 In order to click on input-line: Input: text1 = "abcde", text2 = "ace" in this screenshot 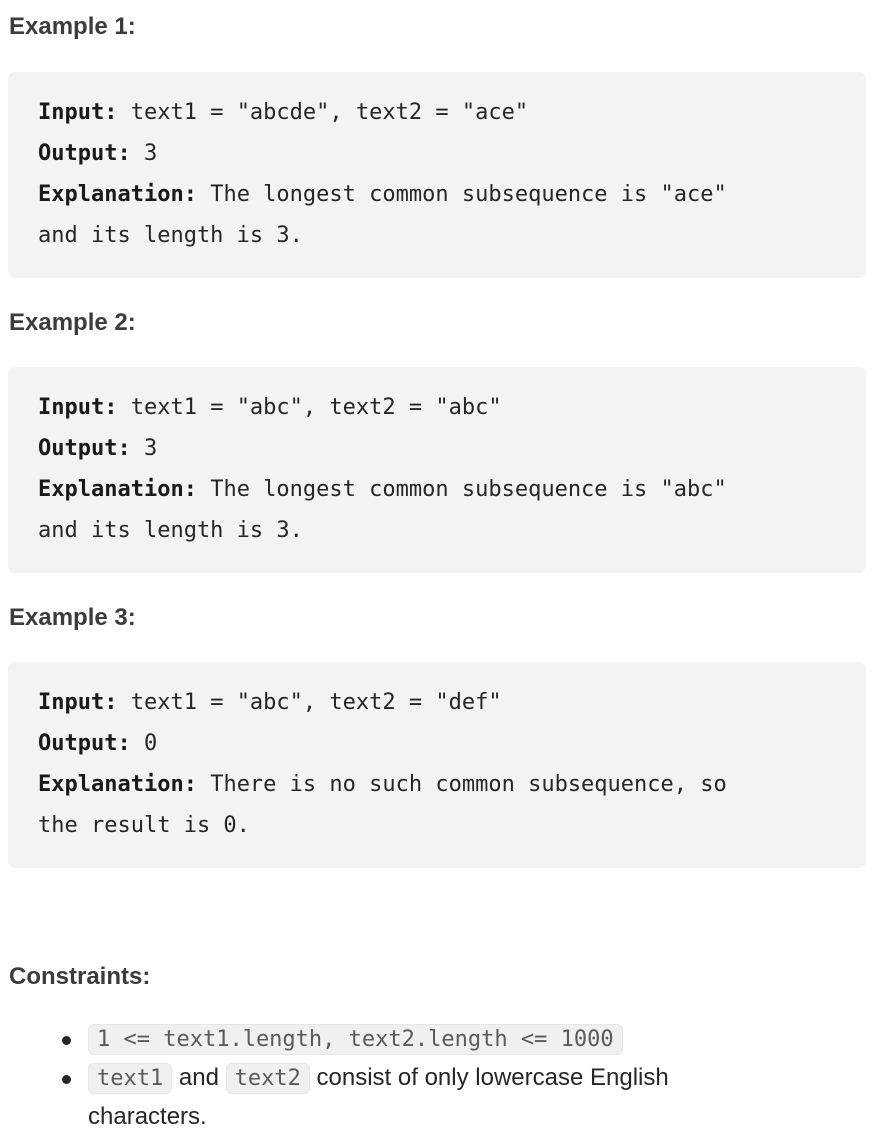, I will do `click(437, 112)`.